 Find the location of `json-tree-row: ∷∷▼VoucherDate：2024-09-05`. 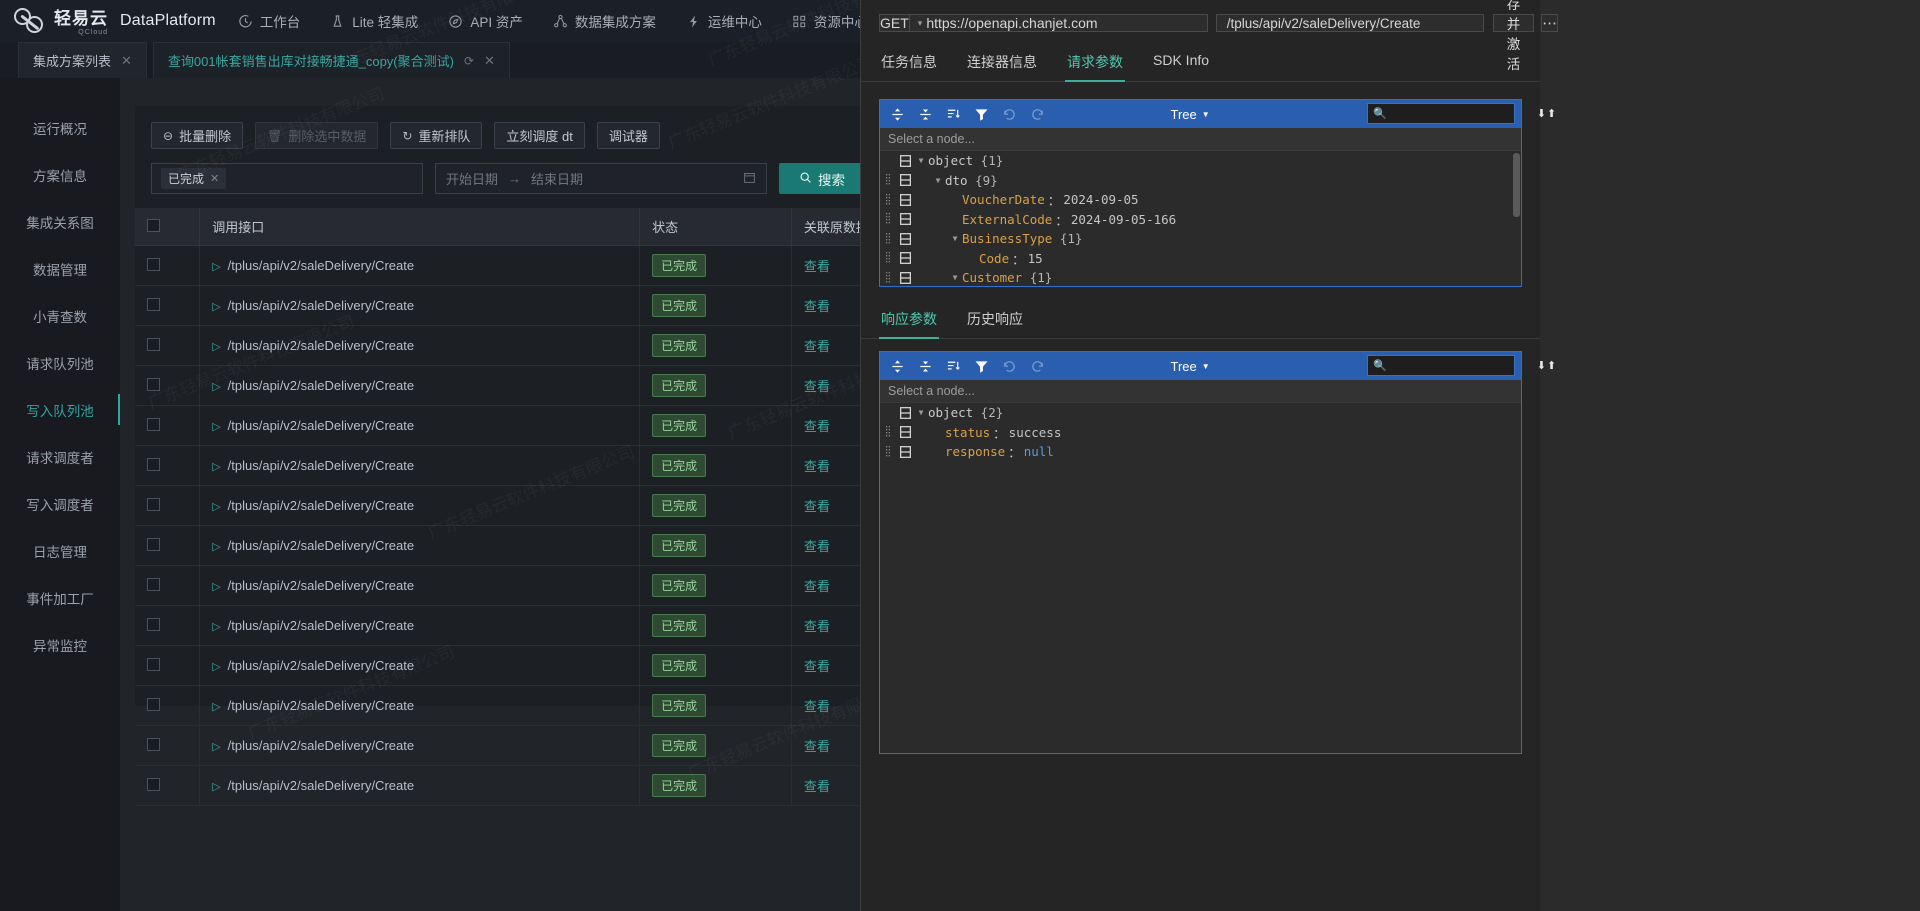

json-tree-row: ∷∷▼VoucherDate：2024-09-05 is located at coordinates (1200, 200).